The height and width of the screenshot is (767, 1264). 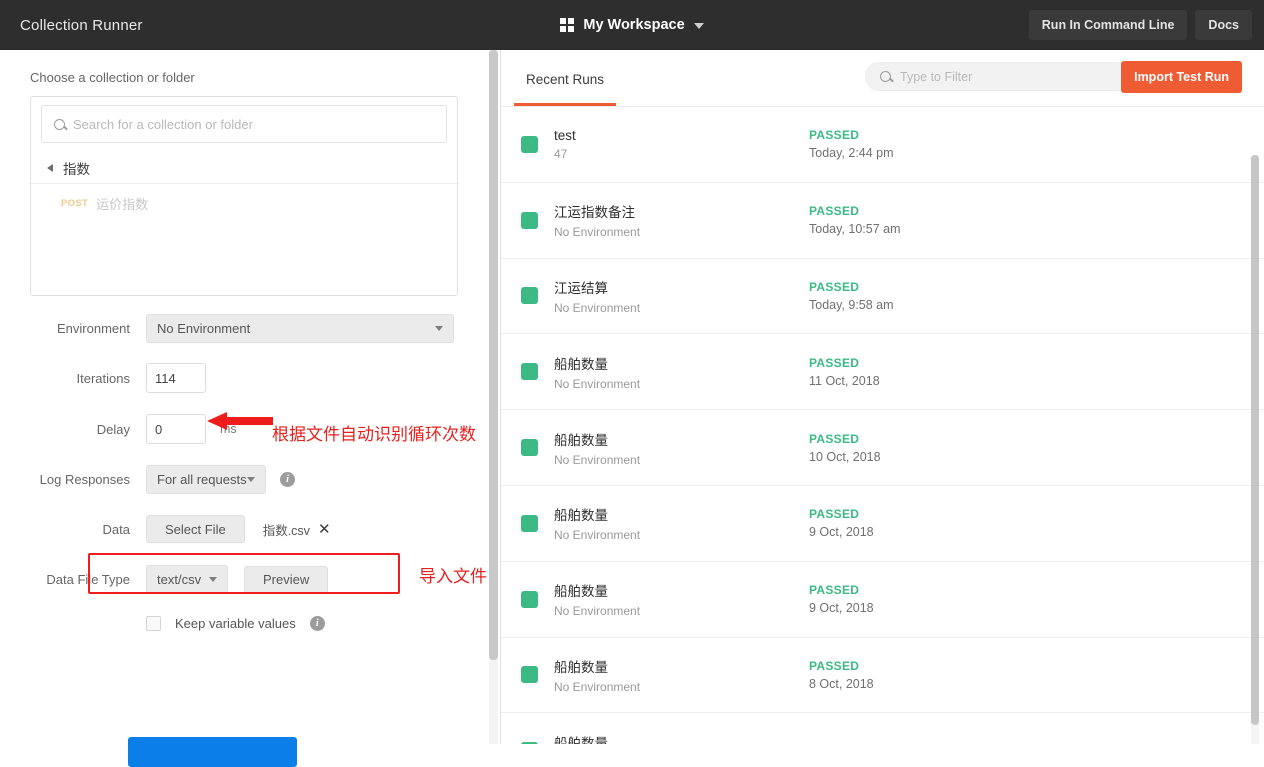 What do you see at coordinates (565, 144) in the screenshot?
I see `run-meta: test 47` at bounding box center [565, 144].